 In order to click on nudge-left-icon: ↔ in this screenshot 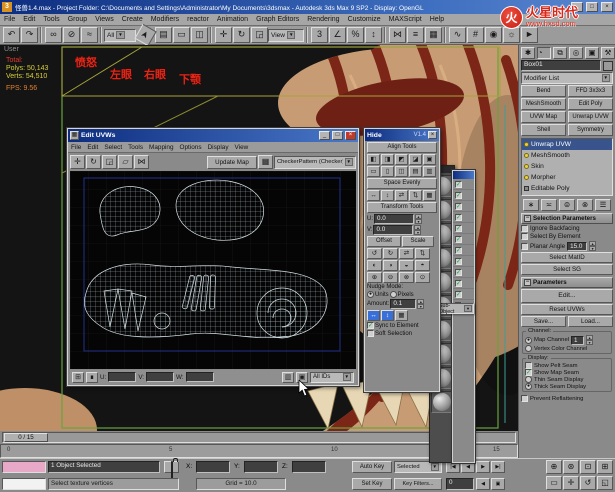, I will do `click(373, 315)`.